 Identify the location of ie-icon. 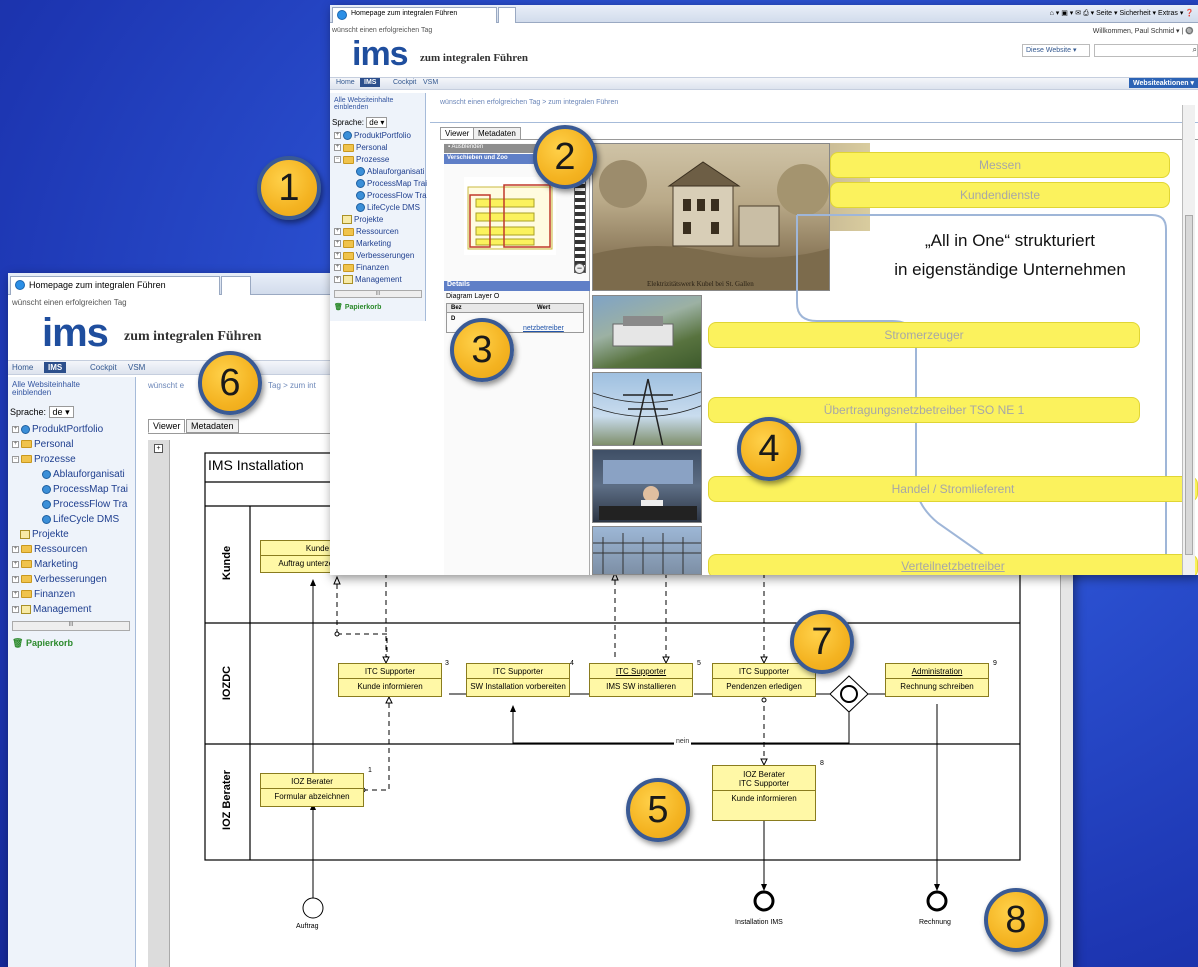
(342, 15).